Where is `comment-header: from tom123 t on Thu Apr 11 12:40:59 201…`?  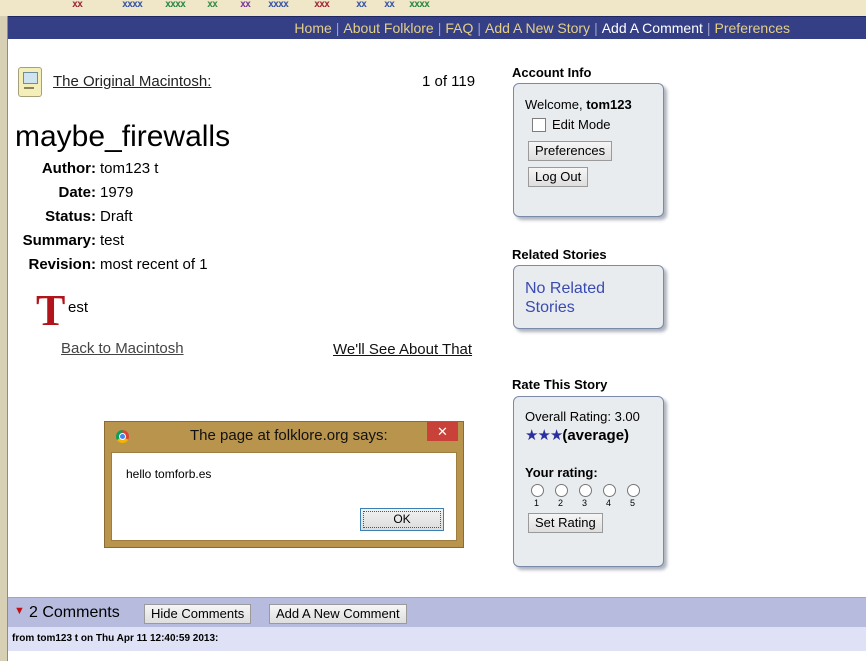 comment-header: from tom123 t on Thu Apr 11 12:40:59 201… is located at coordinates (437, 639).